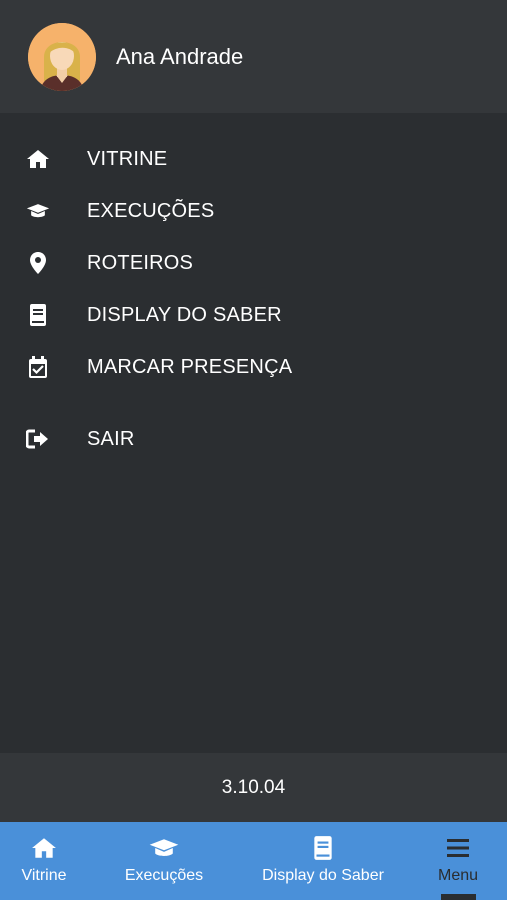  What do you see at coordinates (38, 439) in the screenshot?
I see `sign-out-icon` at bounding box center [38, 439].